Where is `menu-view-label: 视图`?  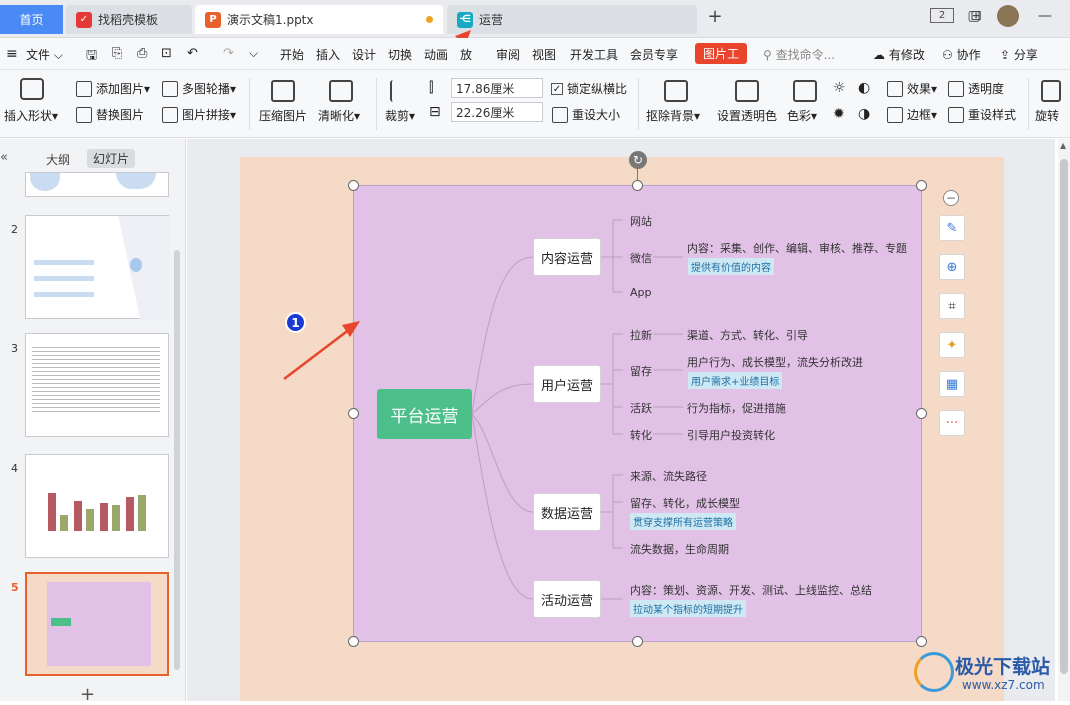 menu-view-label: 视图 is located at coordinates (544, 55).